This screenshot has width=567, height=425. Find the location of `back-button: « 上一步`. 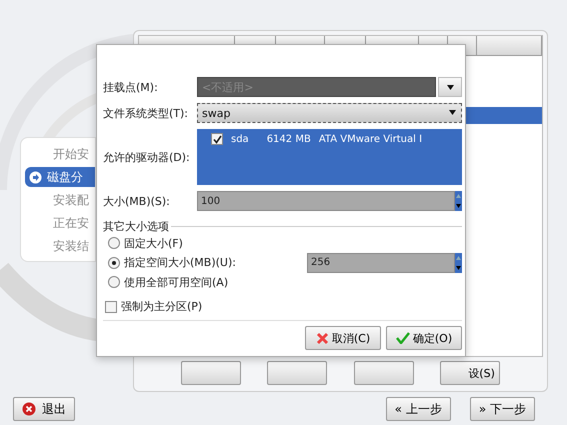

back-button: « 上一步 is located at coordinates (418, 409).